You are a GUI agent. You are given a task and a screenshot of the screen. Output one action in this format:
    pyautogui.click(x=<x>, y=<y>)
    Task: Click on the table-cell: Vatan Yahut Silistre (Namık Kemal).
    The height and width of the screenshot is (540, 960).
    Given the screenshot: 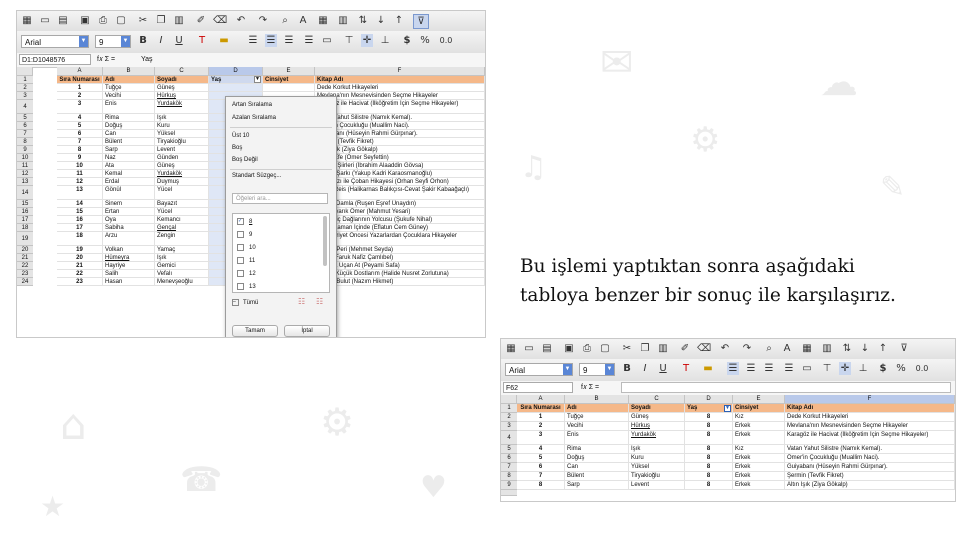 What is the action you would take?
    pyautogui.click(x=400, y=118)
    